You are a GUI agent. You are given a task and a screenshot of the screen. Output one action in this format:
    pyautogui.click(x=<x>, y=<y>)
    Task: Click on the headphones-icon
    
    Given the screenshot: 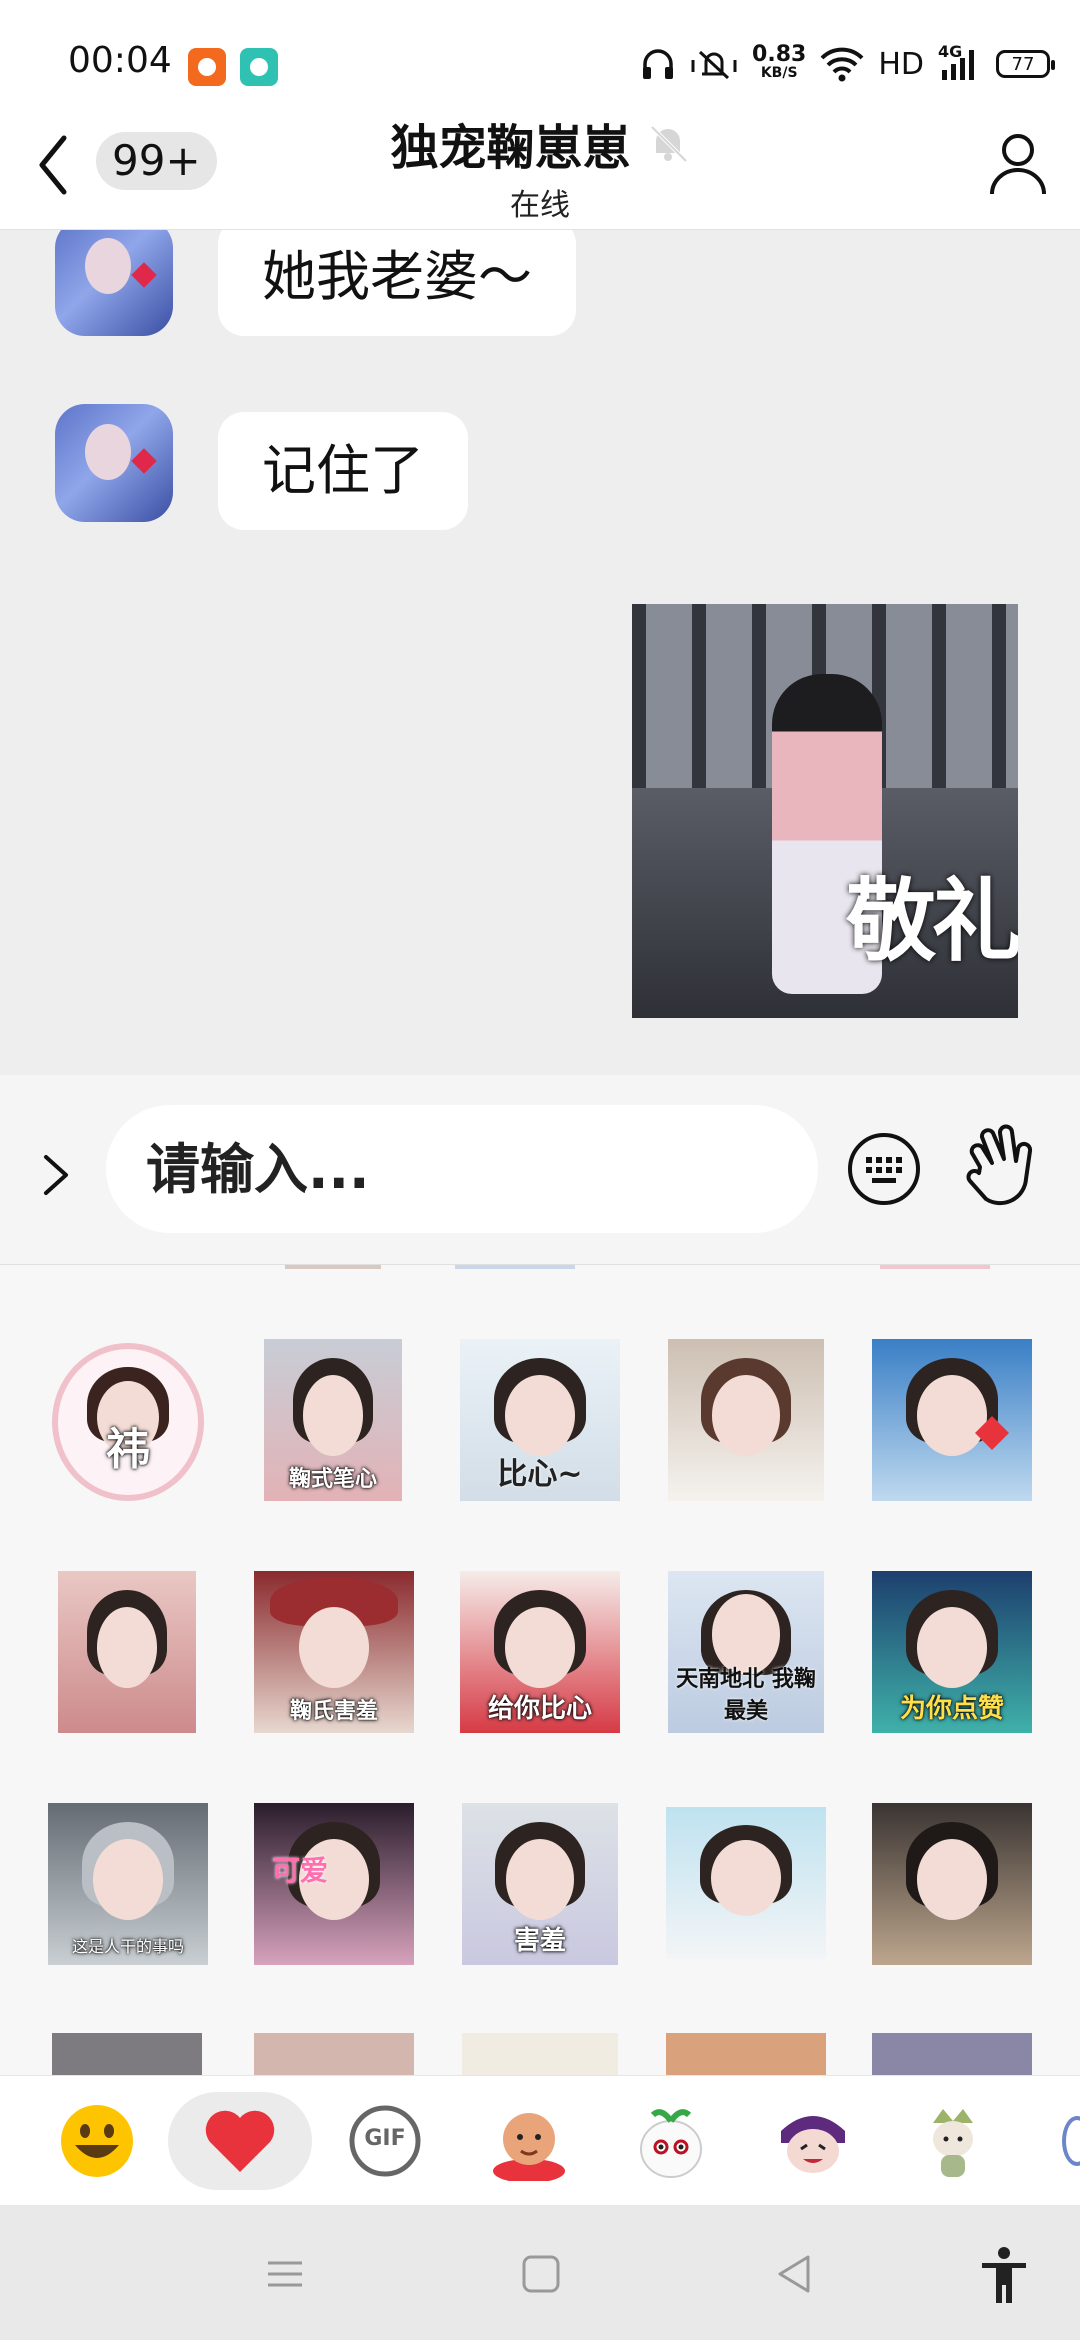 What is the action you would take?
    pyautogui.click(x=658, y=64)
    